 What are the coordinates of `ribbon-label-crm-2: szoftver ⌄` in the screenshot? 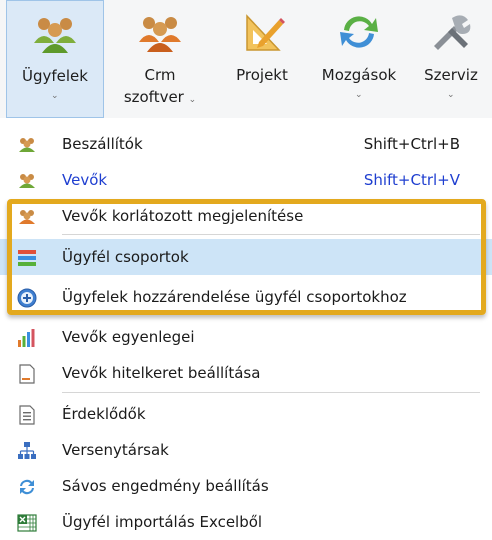 It's located at (160, 98).